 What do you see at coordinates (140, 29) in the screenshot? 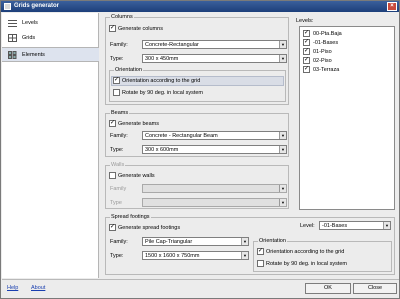
I see `generate-columns-label: Generate columns` at bounding box center [140, 29].